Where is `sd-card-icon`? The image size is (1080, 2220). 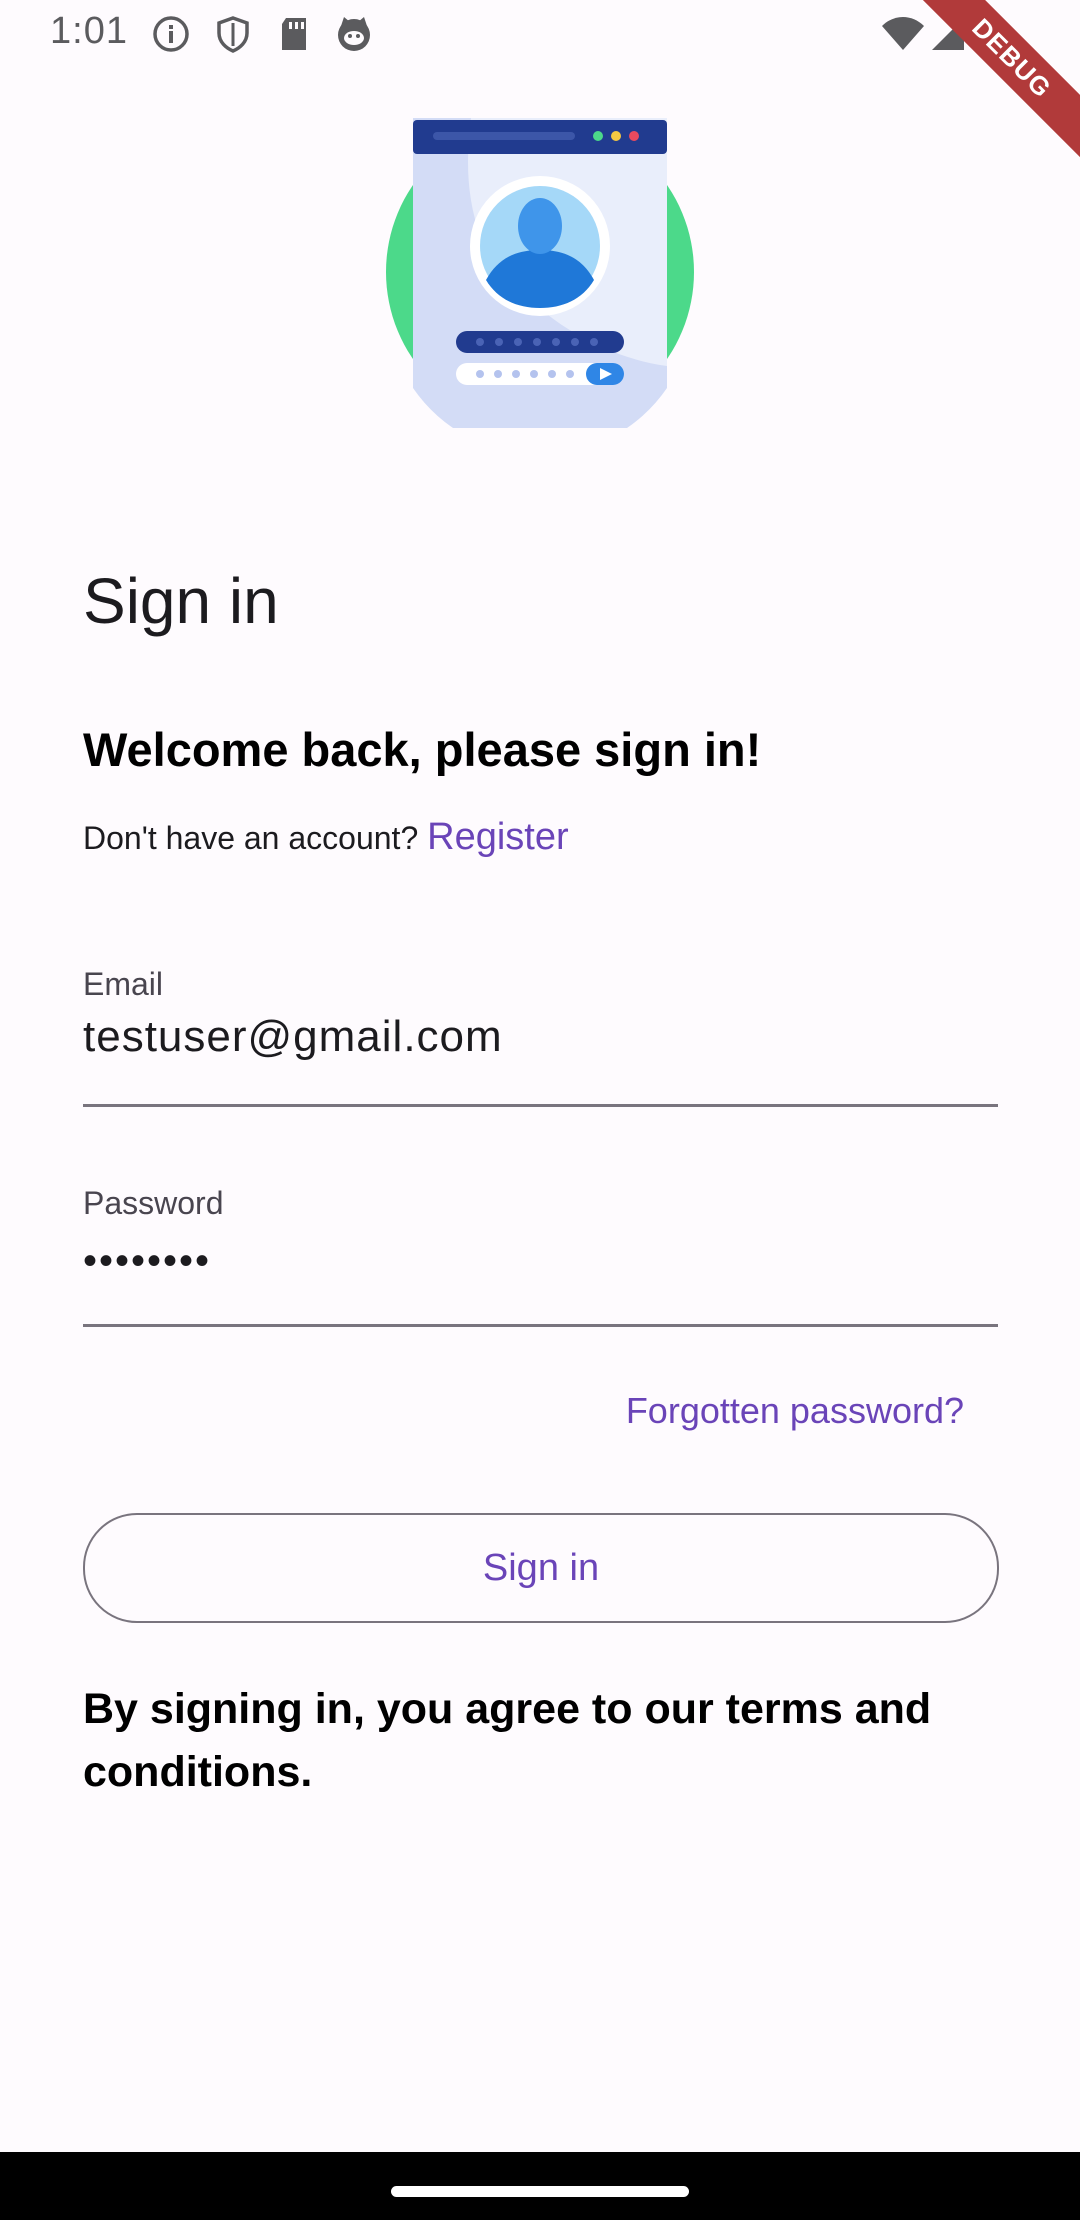
sd-card-icon is located at coordinates (294, 34).